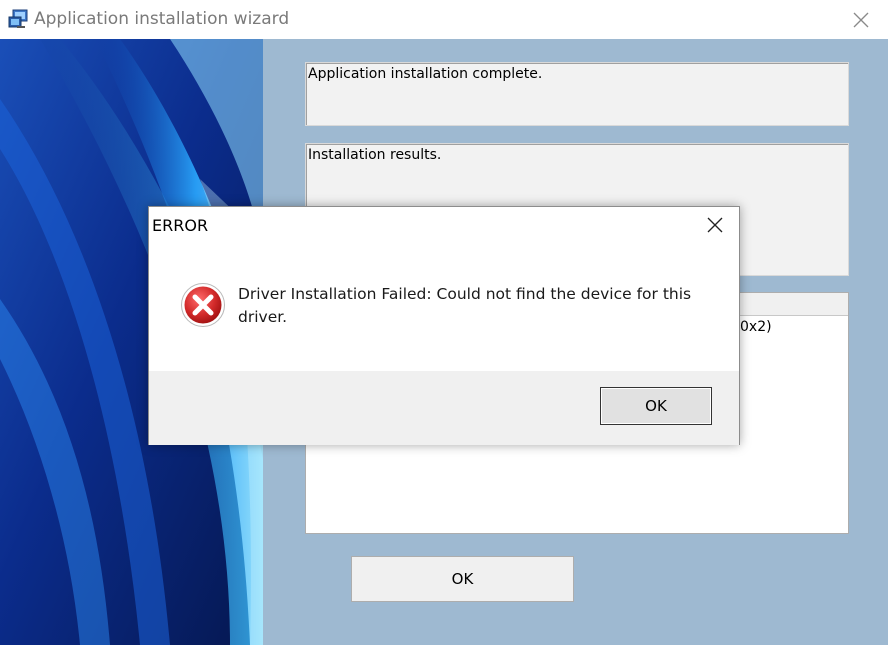 The image size is (888, 645). I want to click on dialog-footer: OK, so click(444, 408).